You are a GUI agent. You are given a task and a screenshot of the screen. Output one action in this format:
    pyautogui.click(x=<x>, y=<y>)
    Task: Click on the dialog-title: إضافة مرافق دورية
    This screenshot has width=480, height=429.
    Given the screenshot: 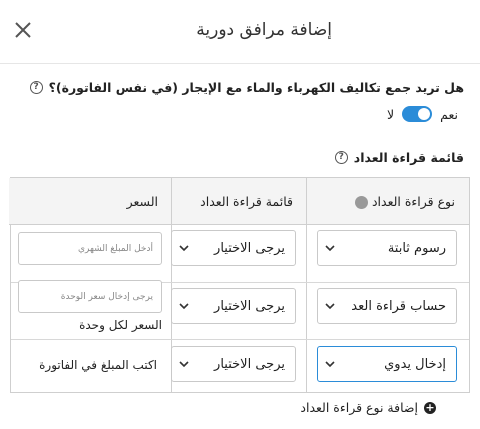 What is the action you would take?
    pyautogui.click(x=264, y=30)
    